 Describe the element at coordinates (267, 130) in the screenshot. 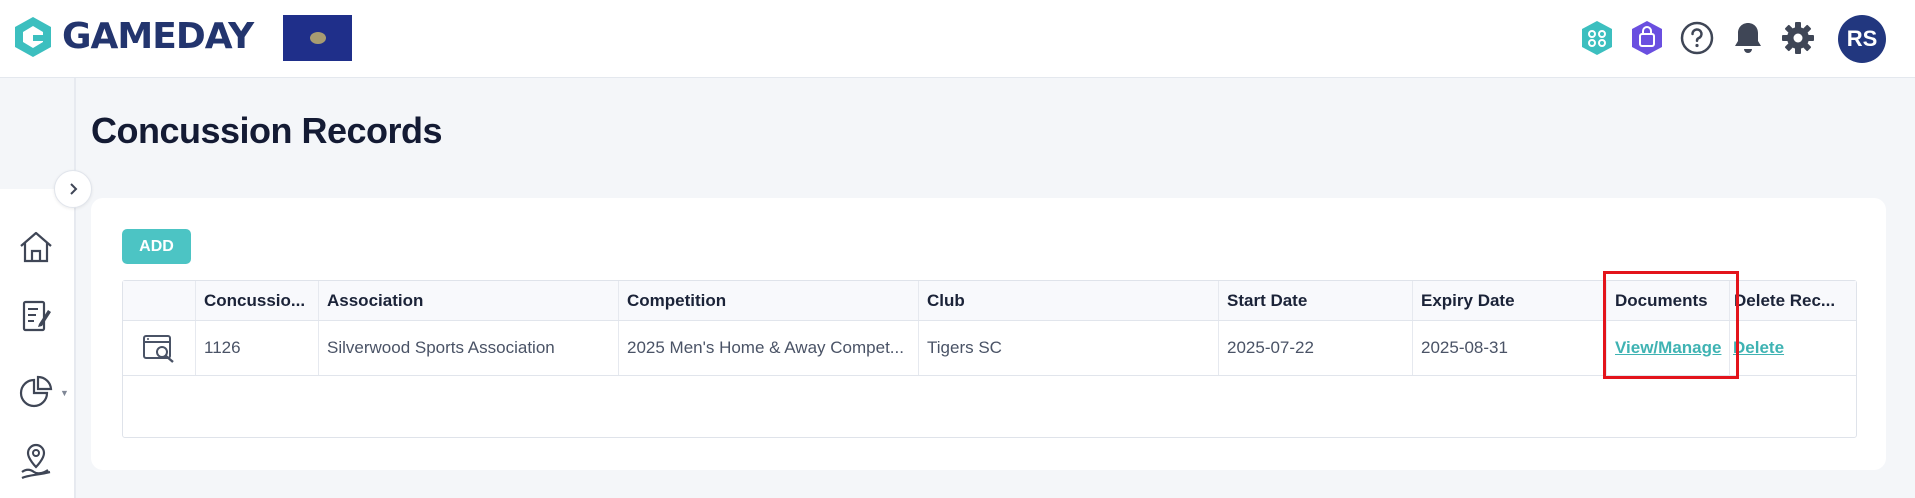

I see `page-title: Concussion Records` at that location.